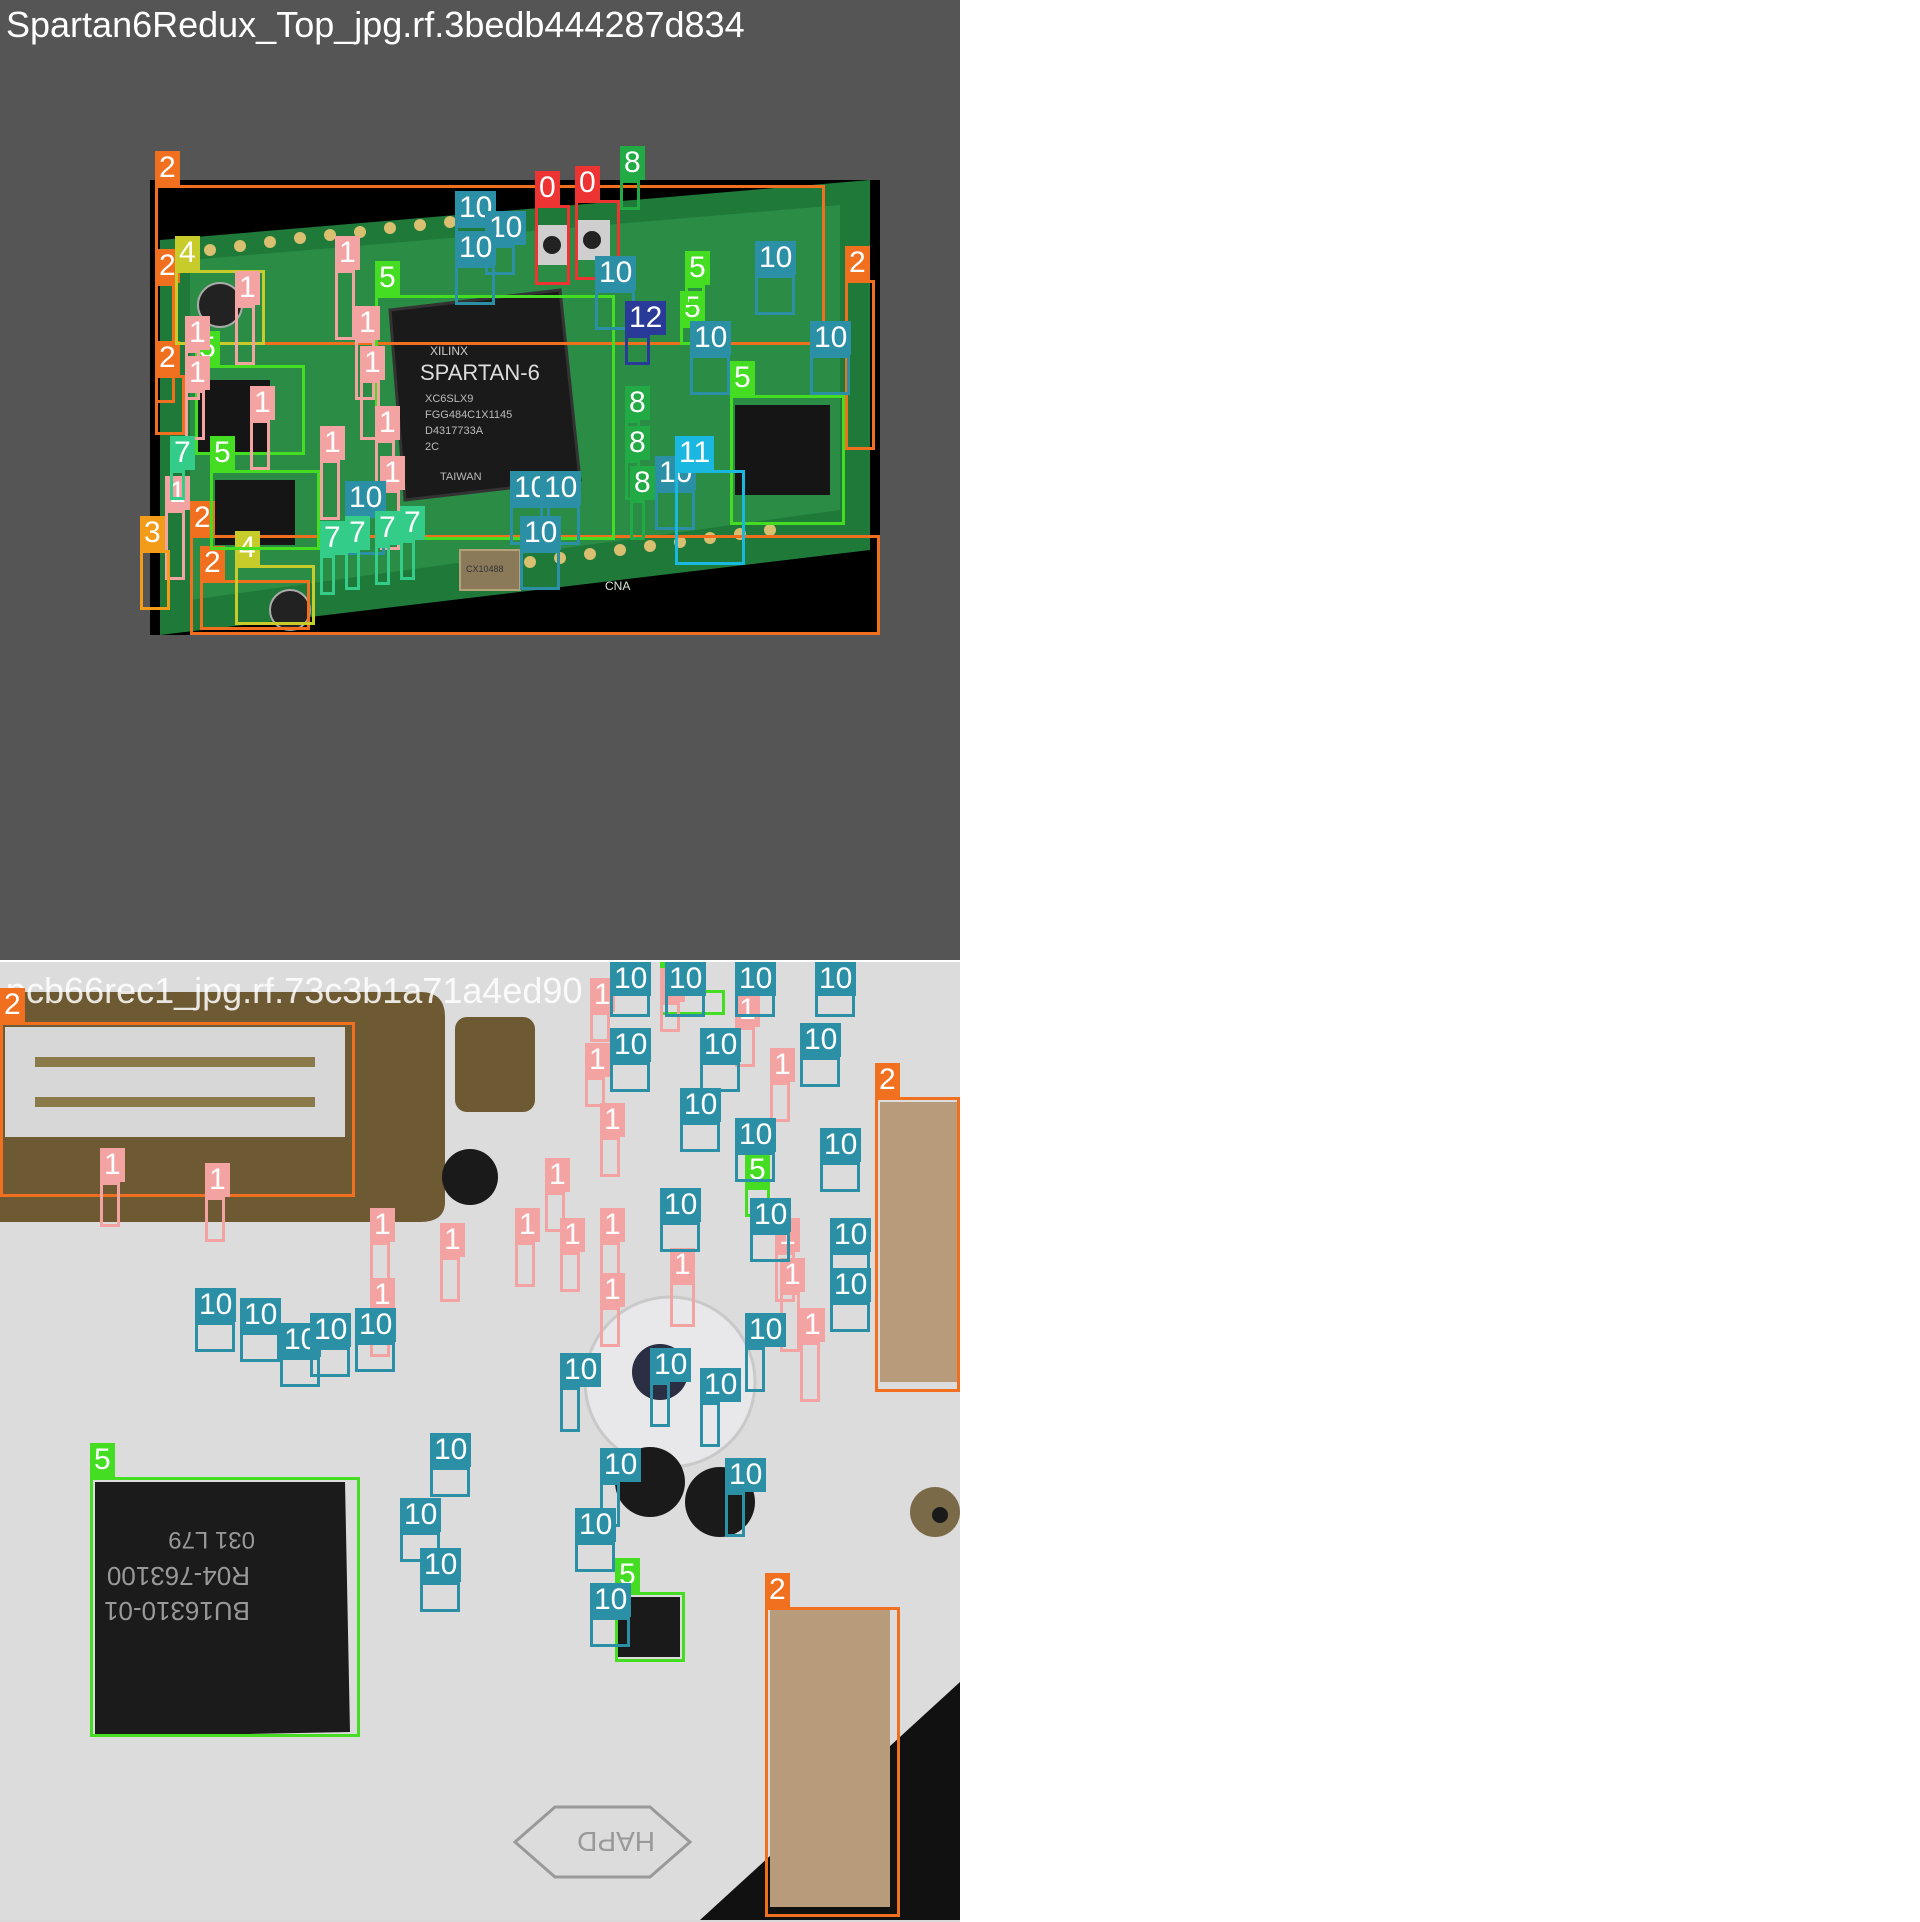 The height and width of the screenshot is (1922, 1920). I want to click on top-bbox-label: 11, so click(695, 453).